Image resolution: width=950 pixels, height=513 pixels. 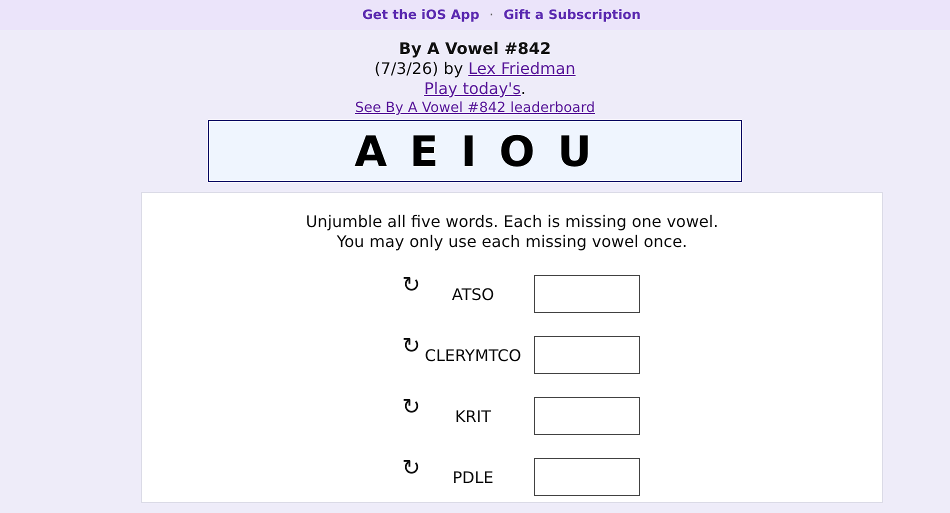 I want to click on vowel-banner: A E I O U, so click(x=475, y=151).